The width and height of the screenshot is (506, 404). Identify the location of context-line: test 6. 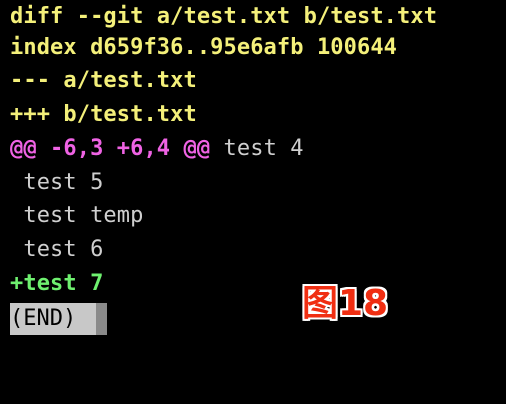
(57, 249).